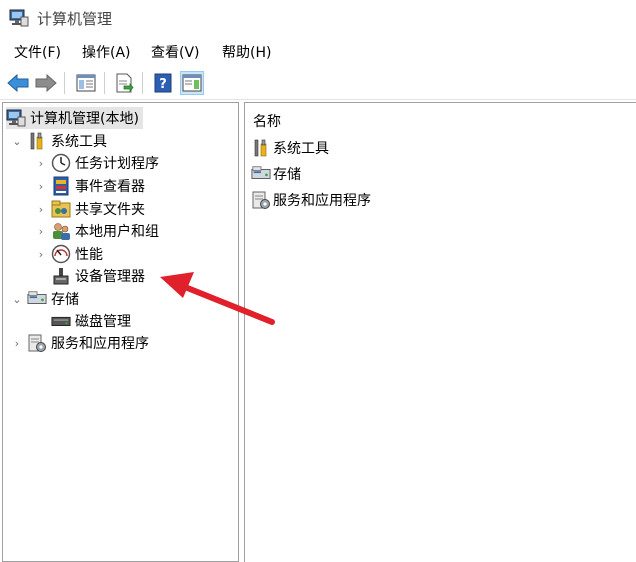 The height and width of the screenshot is (562, 636). What do you see at coordinates (46, 83) in the screenshot?
I see `forward-icon` at bounding box center [46, 83].